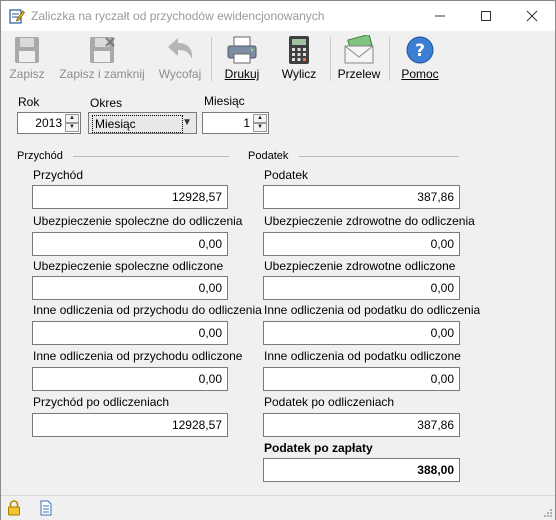  Describe the element at coordinates (106, 103) in the screenshot. I see `period-label: Okres` at that location.